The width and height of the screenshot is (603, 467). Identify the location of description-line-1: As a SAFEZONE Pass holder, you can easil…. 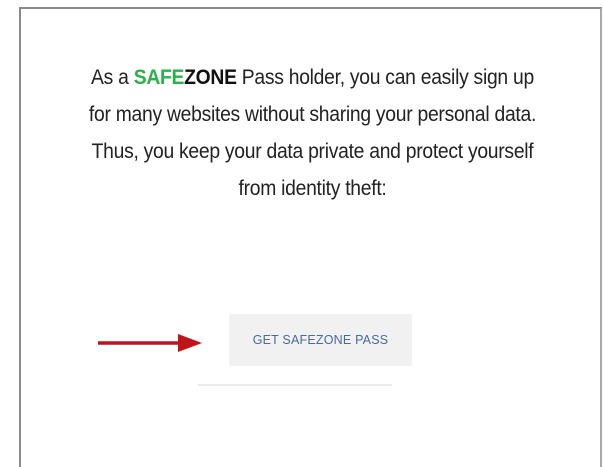
(312, 77).